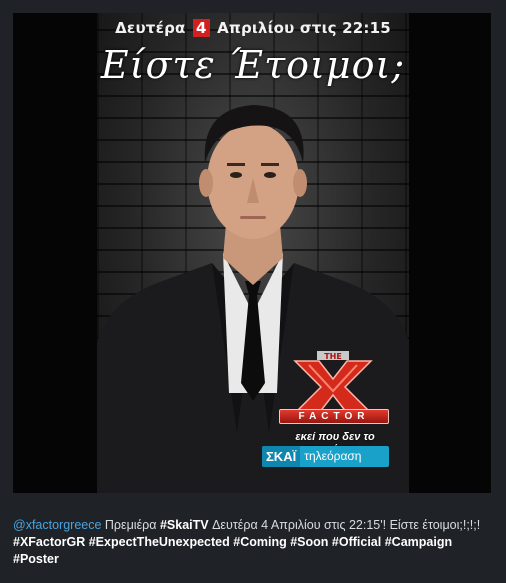  I want to click on hashtag-link: #Poster, so click(36, 559).